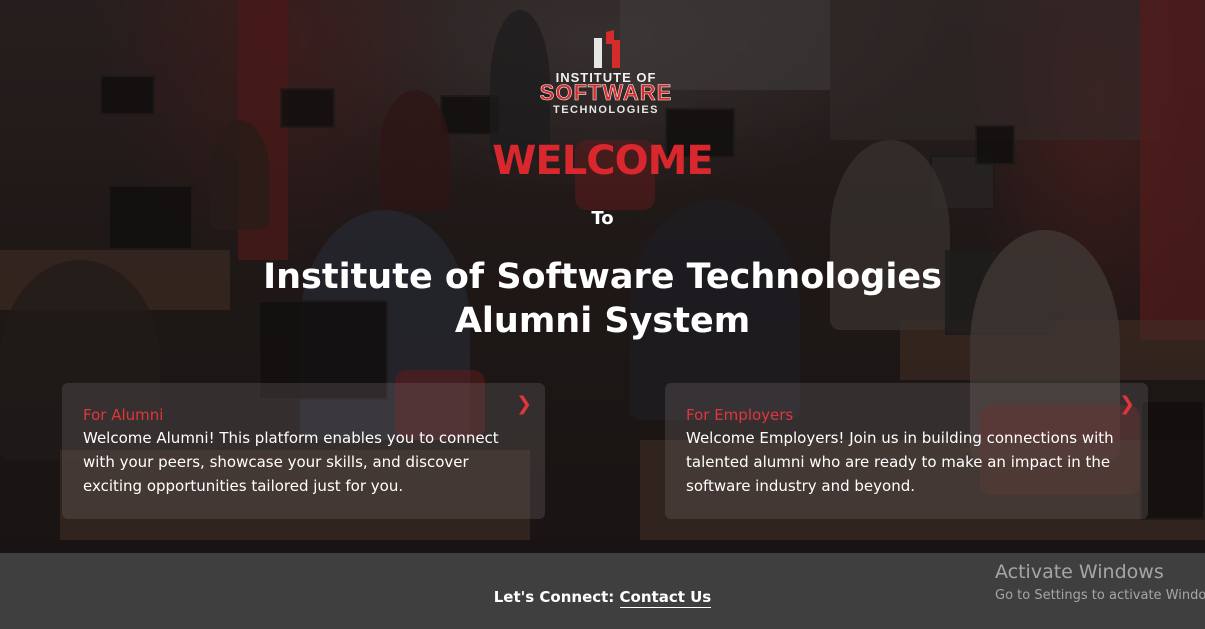 The width and height of the screenshot is (1205, 629). Describe the element at coordinates (665, 598) in the screenshot. I see `contact-us-link: Contact Us` at that location.